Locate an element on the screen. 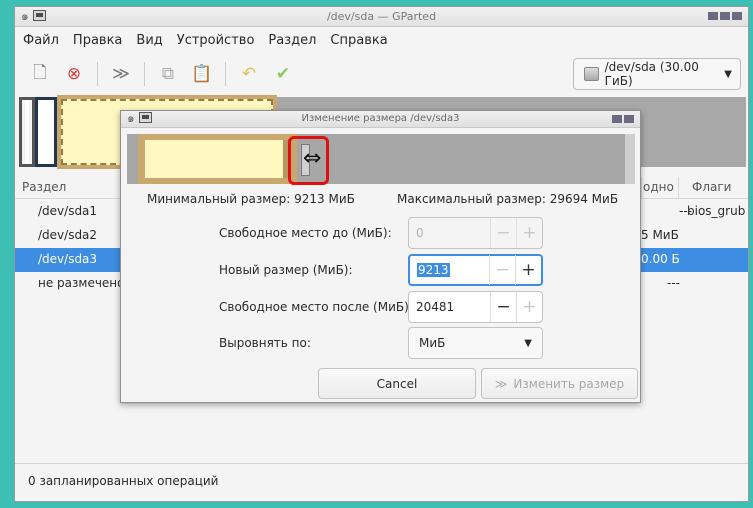 The width and height of the screenshot is (753, 508). align-value: МиБ is located at coordinates (432, 343).